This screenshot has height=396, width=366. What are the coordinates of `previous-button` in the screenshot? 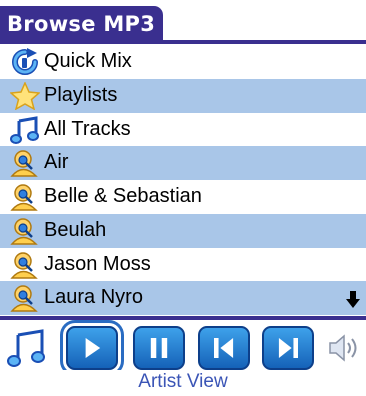 It's located at (224, 348).